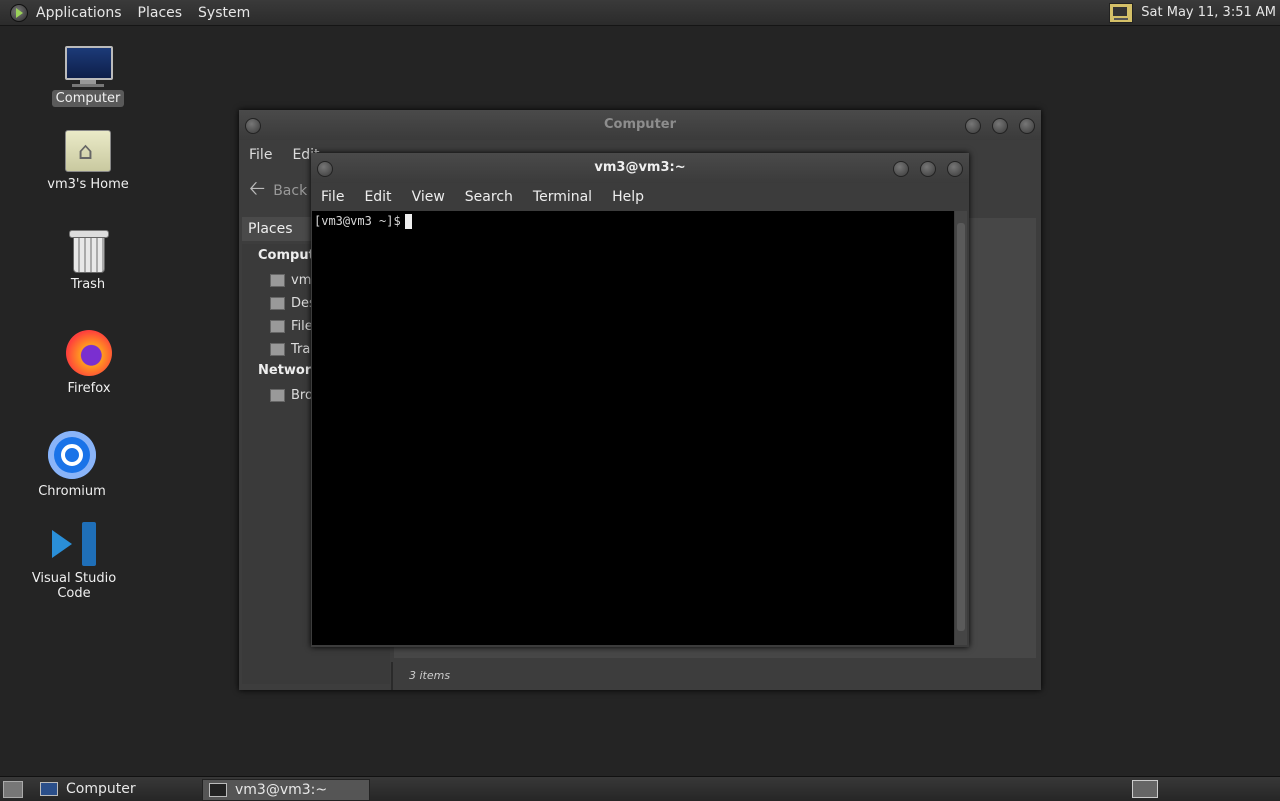  I want to click on places-menu: Places, so click(160, 13).